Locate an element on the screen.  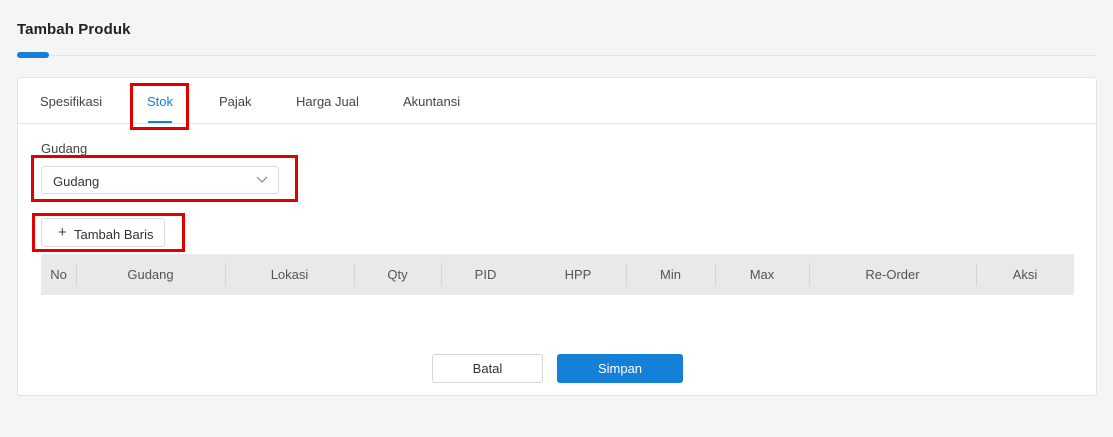
page-header: Tambah Produk is located at coordinates (557, 30).